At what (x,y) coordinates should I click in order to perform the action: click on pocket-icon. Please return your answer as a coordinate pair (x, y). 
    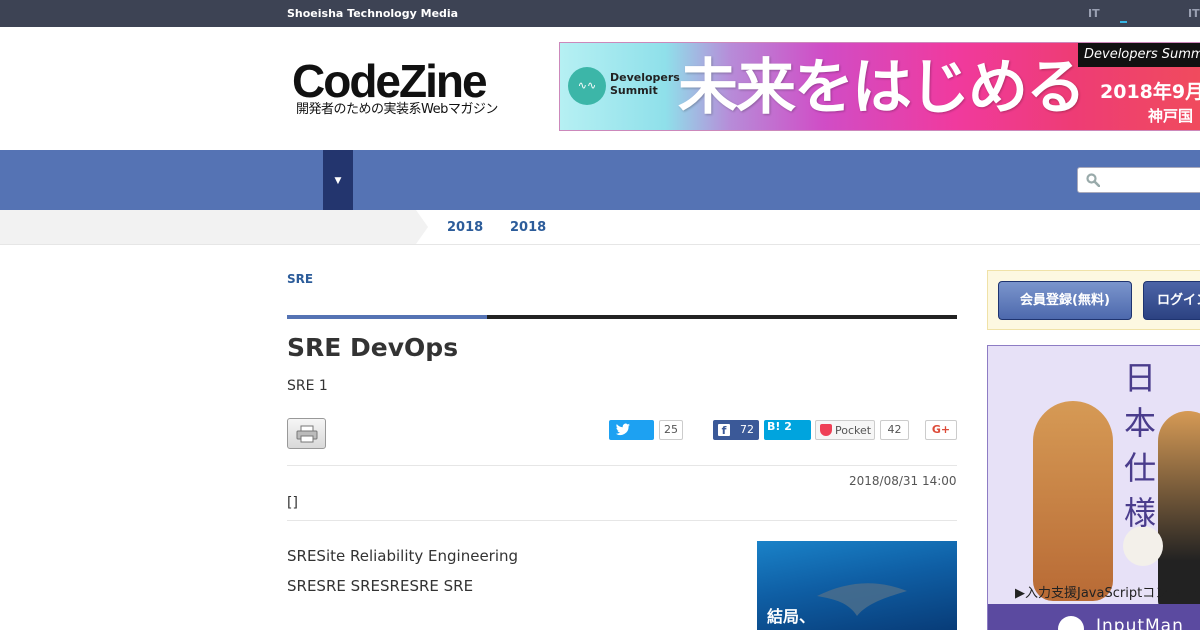
    Looking at the image, I should click on (826, 430).